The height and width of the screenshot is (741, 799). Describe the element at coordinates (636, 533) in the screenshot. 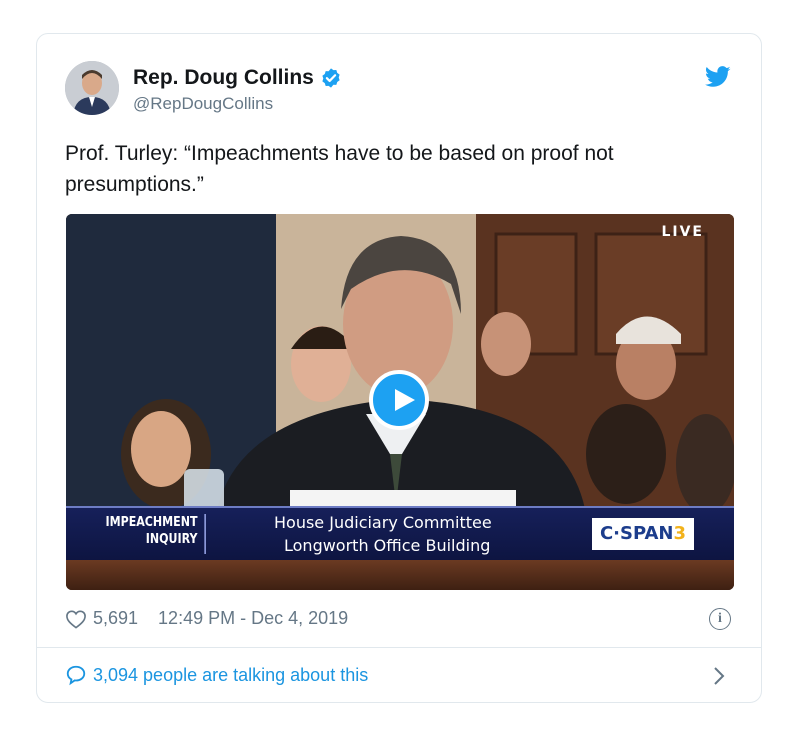

I see `network-name: C·SPAN` at that location.